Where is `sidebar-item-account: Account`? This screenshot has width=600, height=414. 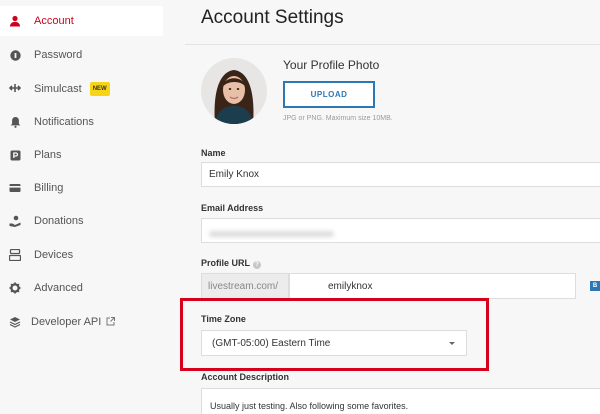 sidebar-item-account: Account is located at coordinates (81, 21).